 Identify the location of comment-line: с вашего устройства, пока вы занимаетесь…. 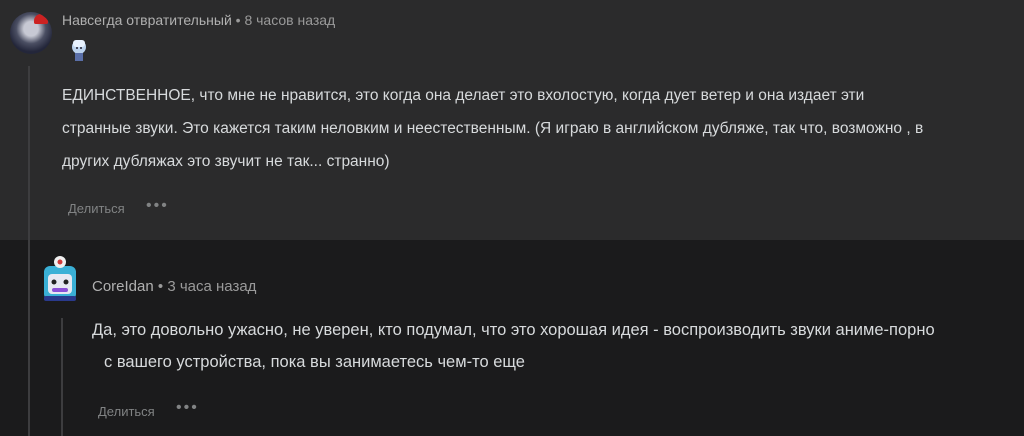
(314, 362).